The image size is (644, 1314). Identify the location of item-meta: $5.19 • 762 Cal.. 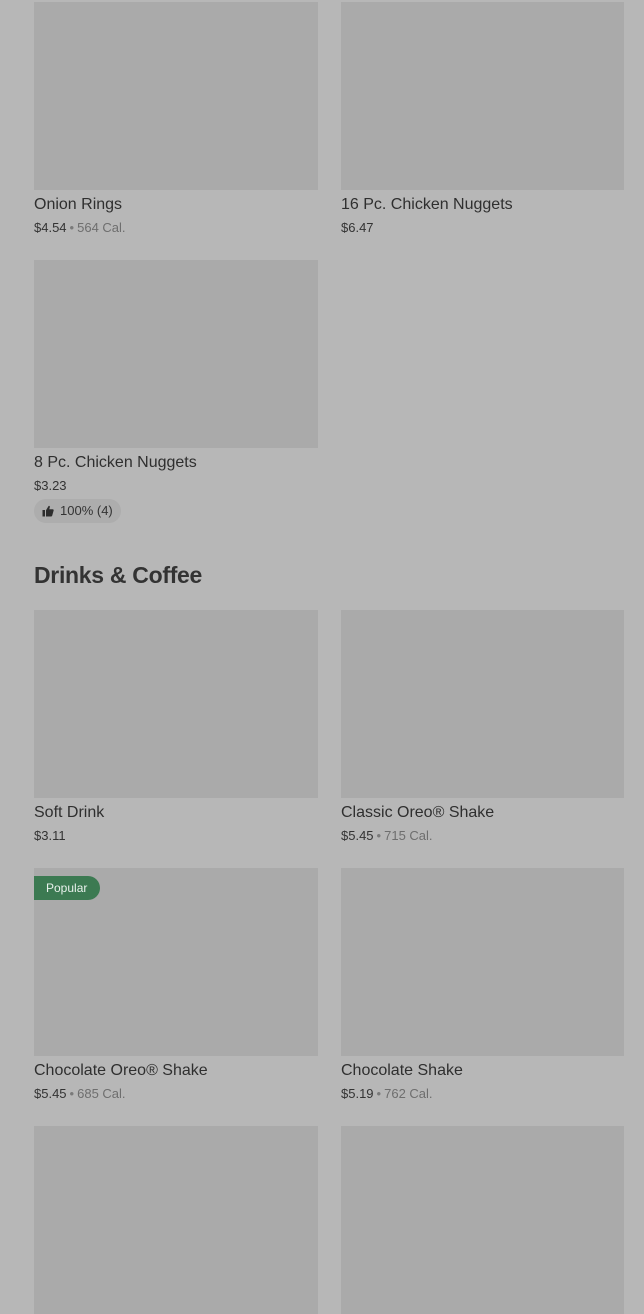
(387, 1093).